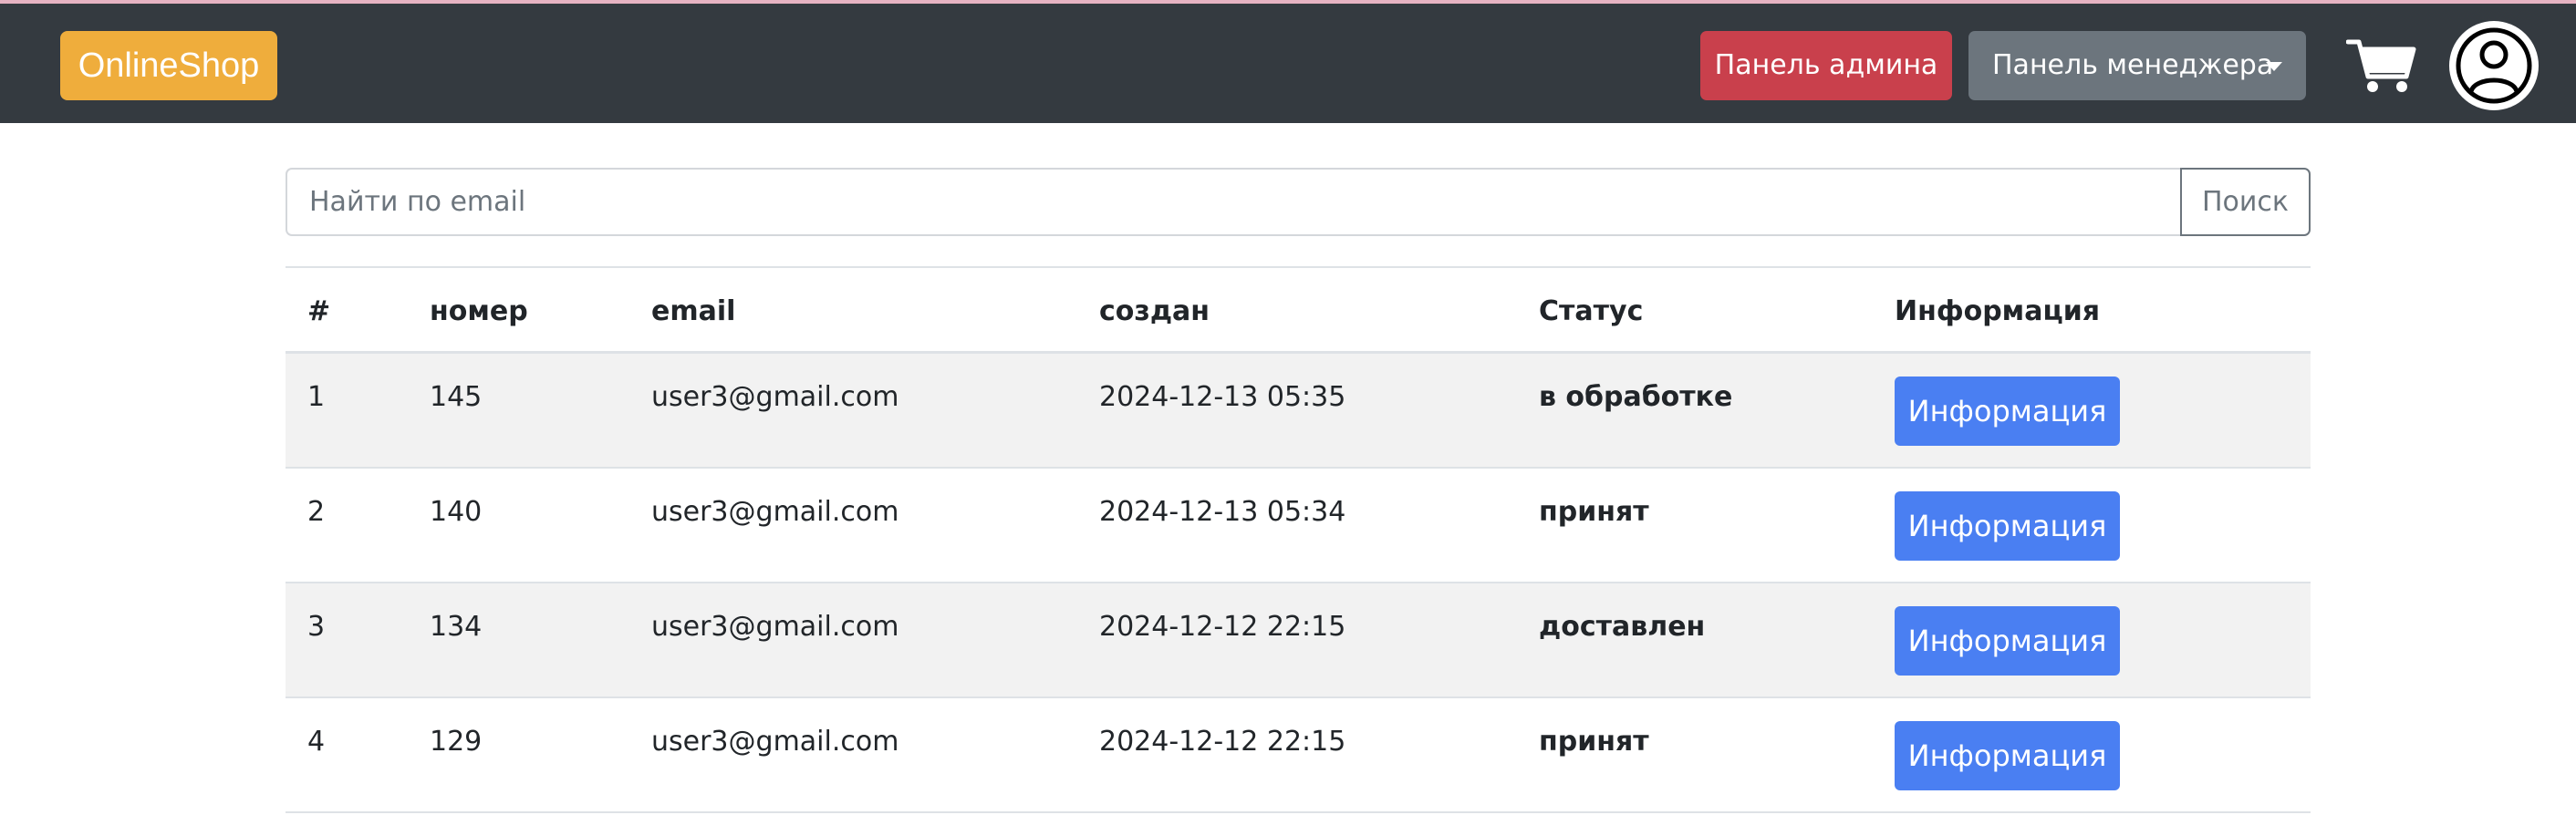 The height and width of the screenshot is (815, 2576). What do you see at coordinates (456, 627) in the screenshot?
I see `order-number: 134` at bounding box center [456, 627].